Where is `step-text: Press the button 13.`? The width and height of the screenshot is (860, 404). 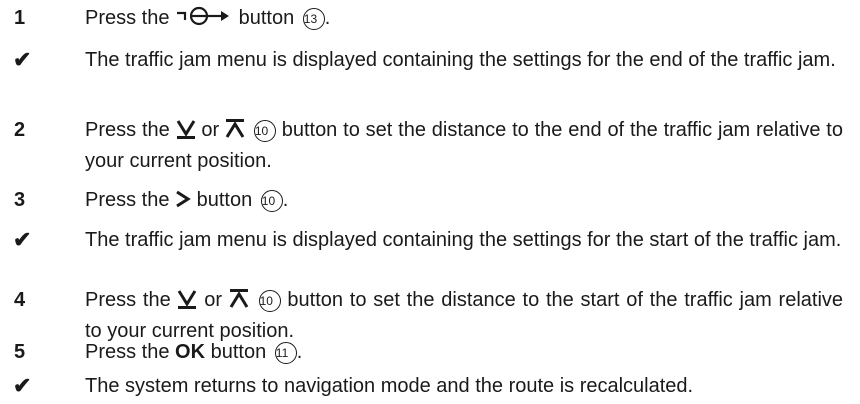
step-text: Press the button 13. is located at coordinates (464, 19).